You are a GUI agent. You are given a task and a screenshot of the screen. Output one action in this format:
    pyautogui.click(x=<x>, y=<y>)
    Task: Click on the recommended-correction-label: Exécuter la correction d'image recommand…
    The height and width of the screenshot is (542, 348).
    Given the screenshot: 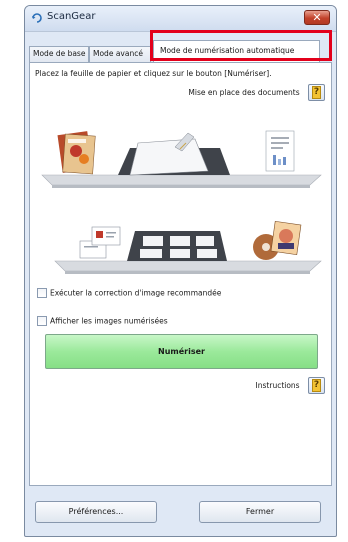 What is the action you would take?
    pyautogui.click(x=136, y=293)
    